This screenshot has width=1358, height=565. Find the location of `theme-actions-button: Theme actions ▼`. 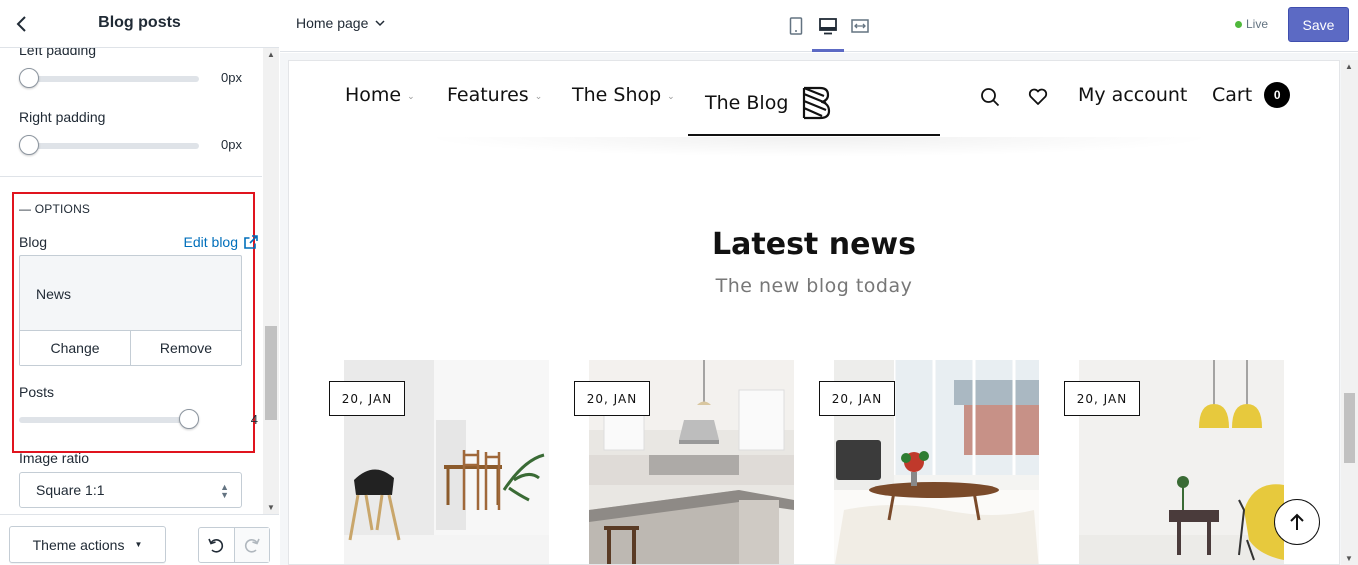

theme-actions-button: Theme actions ▼ is located at coordinates (87, 544).